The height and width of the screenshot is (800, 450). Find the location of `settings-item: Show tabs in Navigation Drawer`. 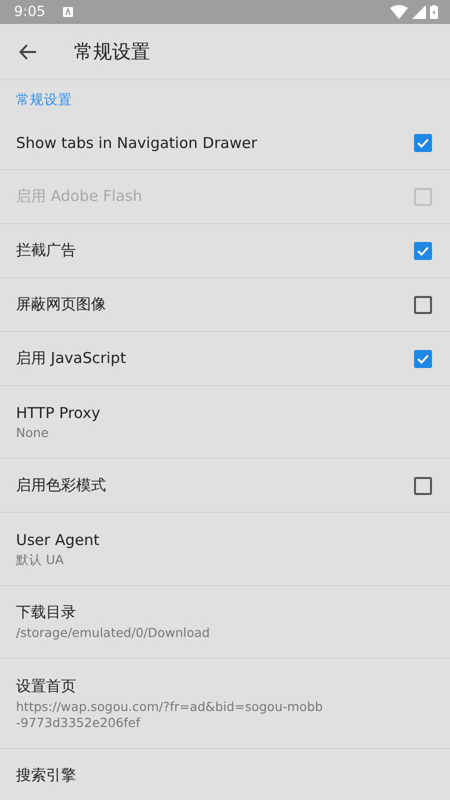

settings-item: Show tabs in Navigation Drawer is located at coordinates (225, 143).